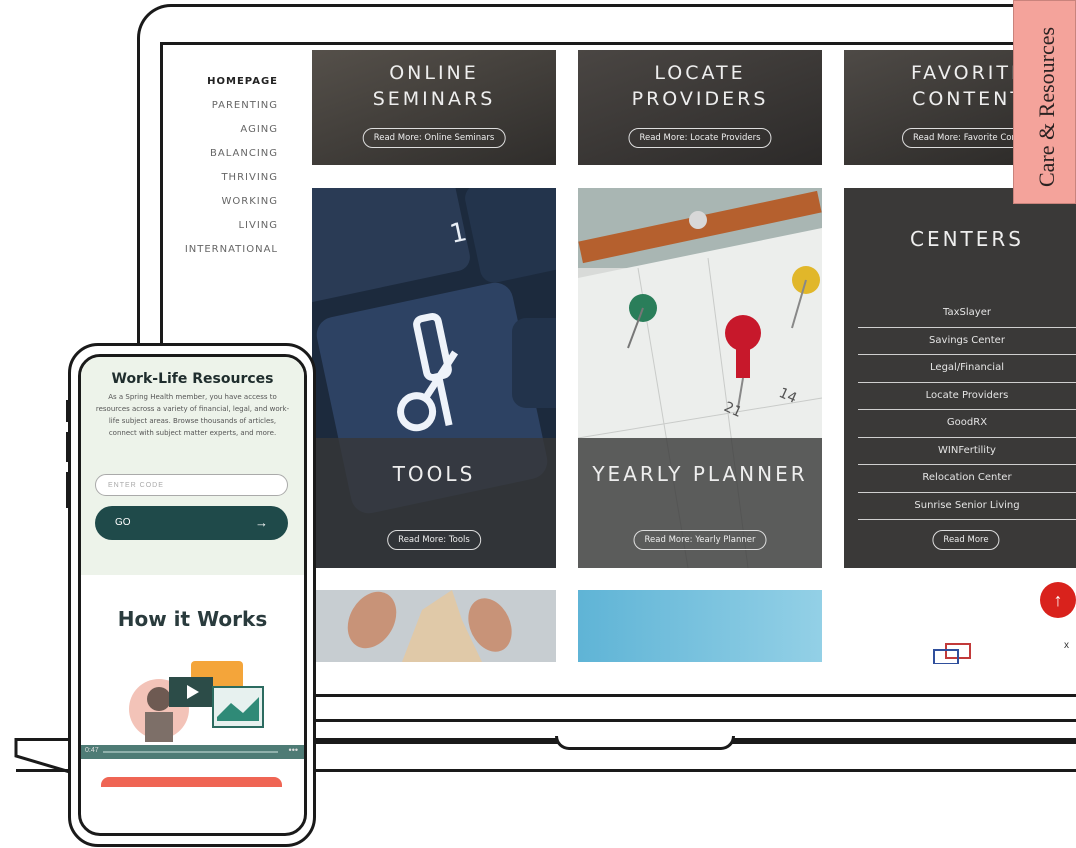 This screenshot has width=1076, height=848. I want to click on tile-title: FAVORITECONTENT, so click(961, 86).